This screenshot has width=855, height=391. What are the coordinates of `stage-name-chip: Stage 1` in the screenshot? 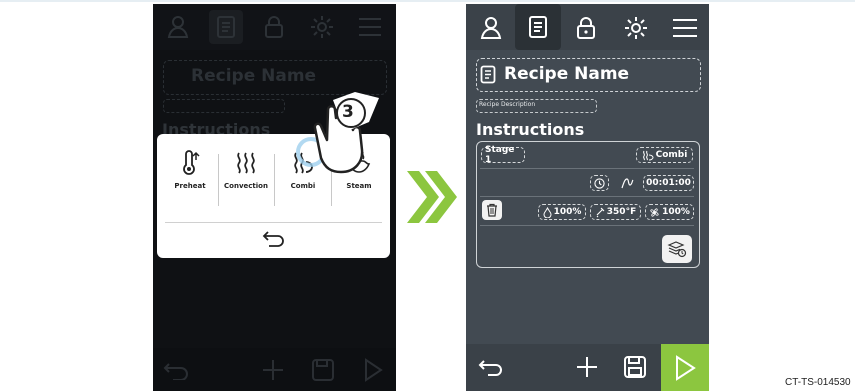 It's located at (503, 155).